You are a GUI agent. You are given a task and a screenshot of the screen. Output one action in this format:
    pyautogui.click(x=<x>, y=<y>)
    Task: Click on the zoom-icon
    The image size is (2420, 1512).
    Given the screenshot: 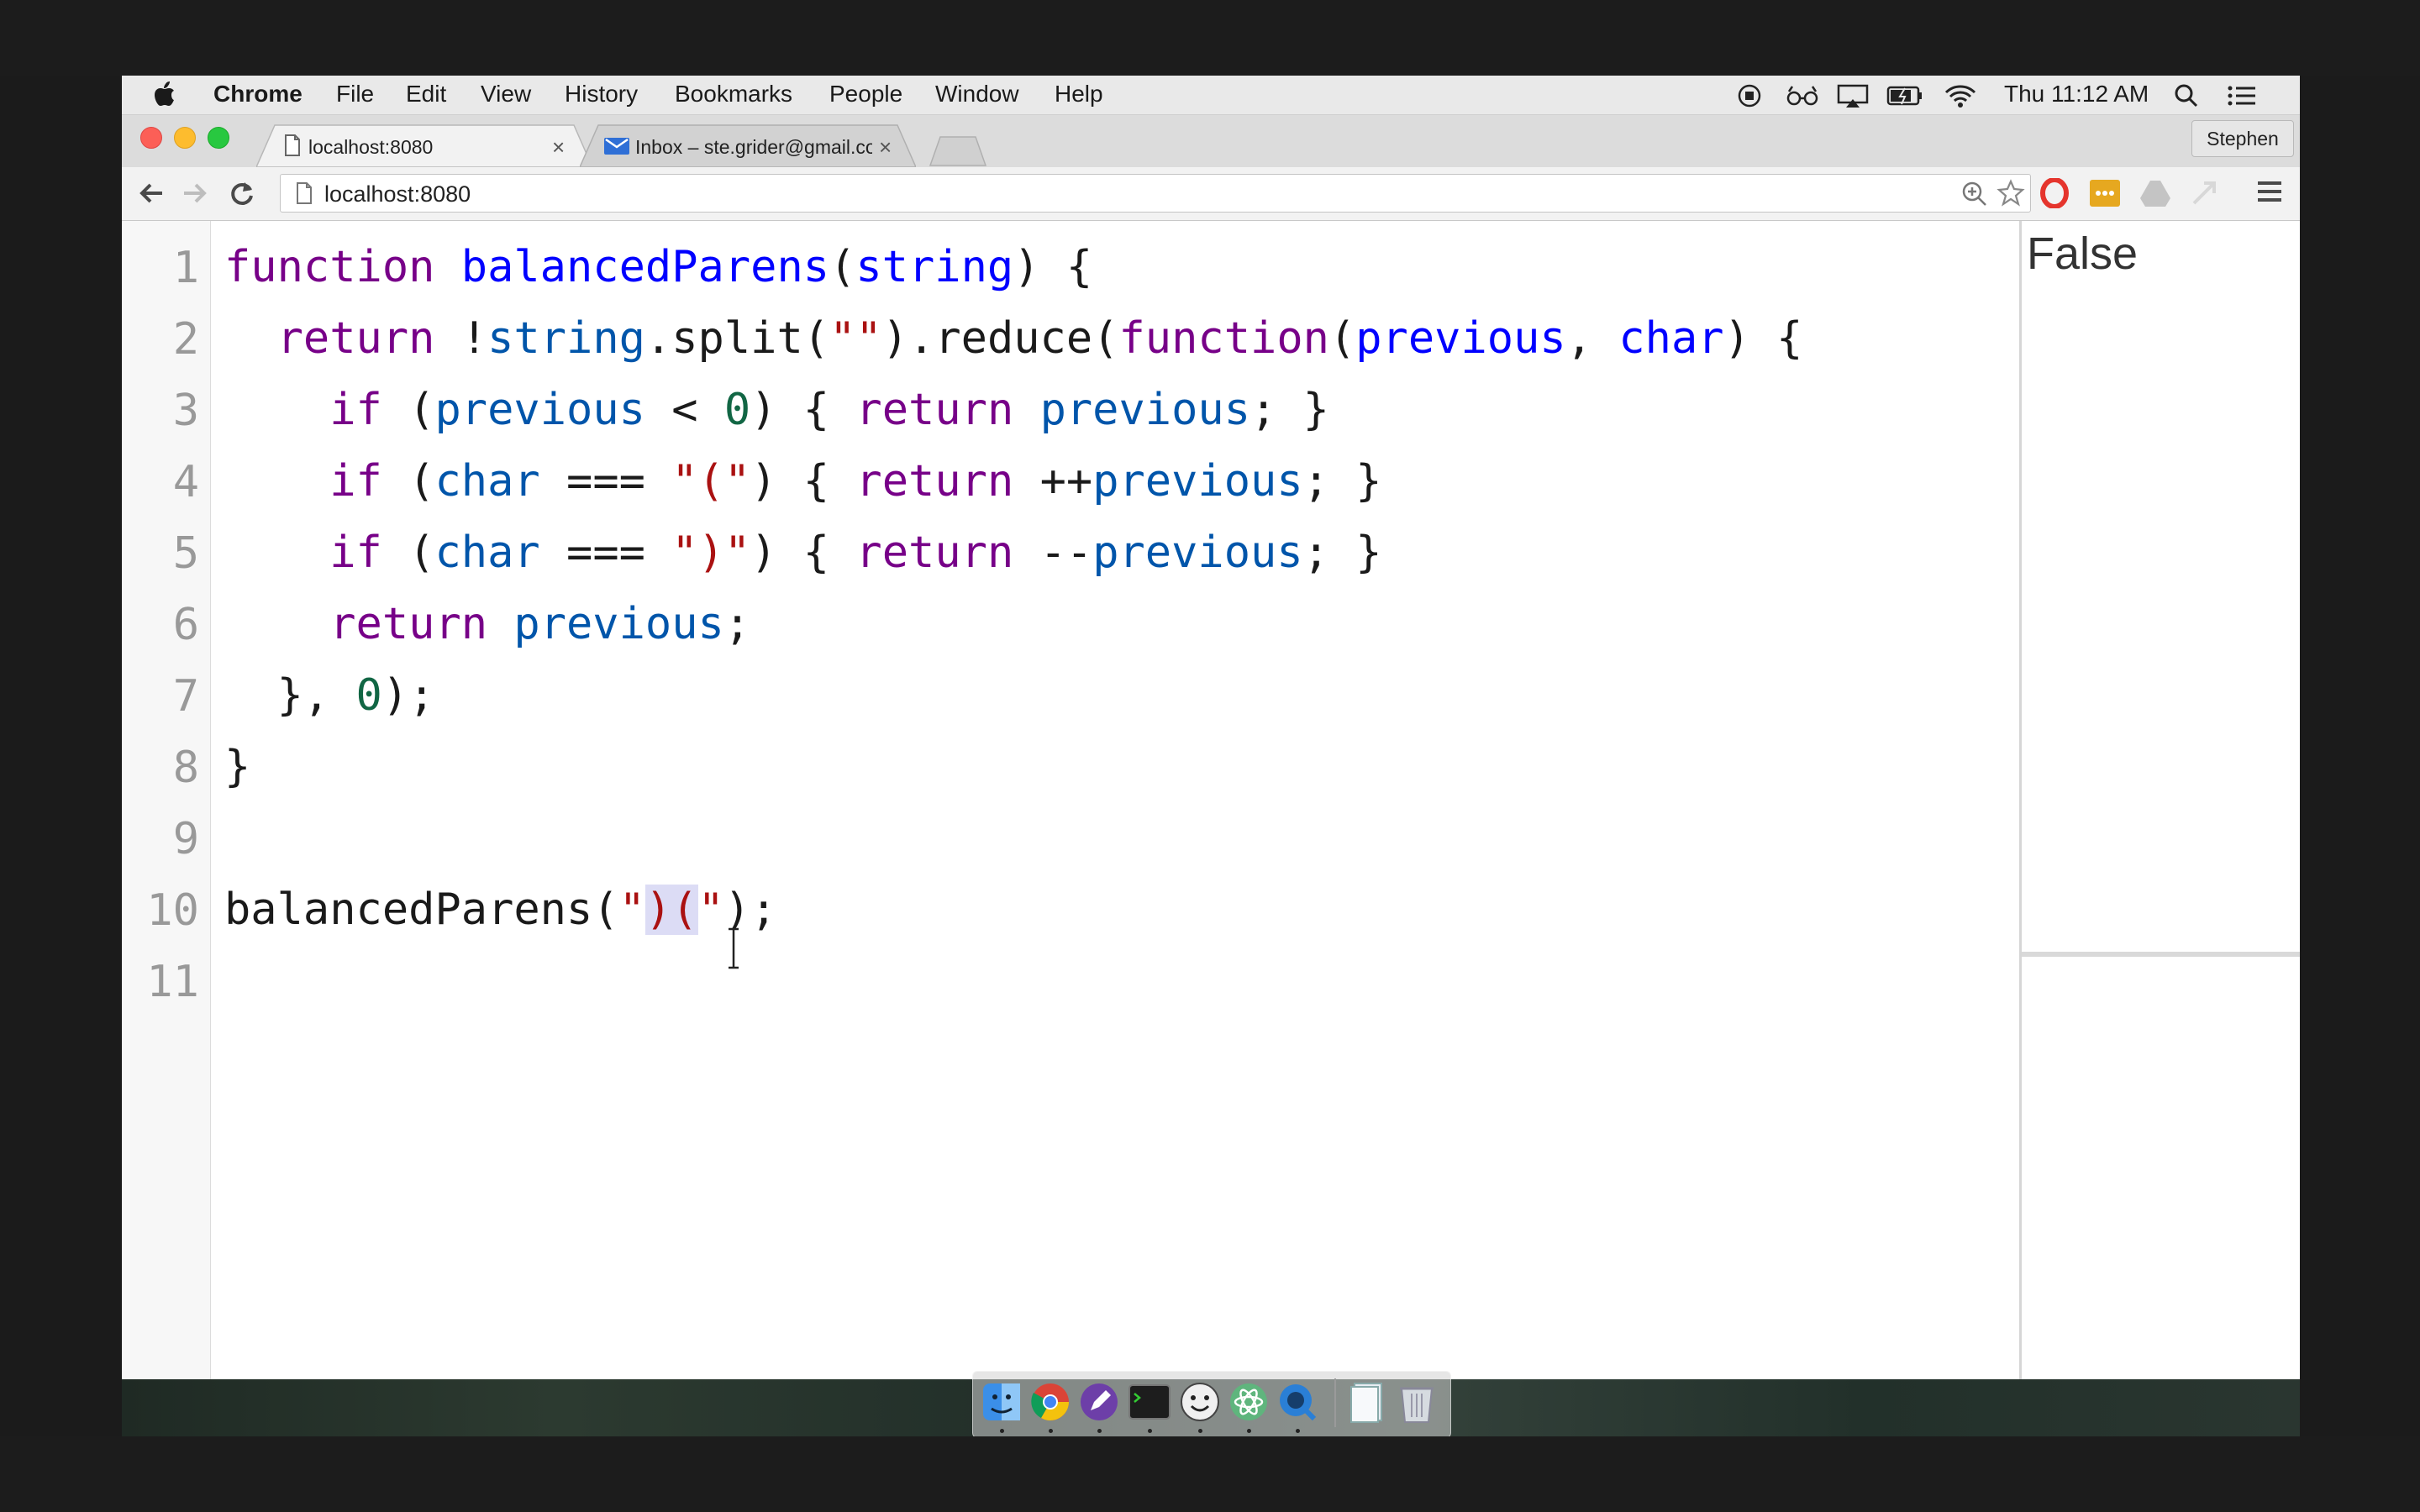 What is the action you would take?
    pyautogui.click(x=1975, y=194)
    